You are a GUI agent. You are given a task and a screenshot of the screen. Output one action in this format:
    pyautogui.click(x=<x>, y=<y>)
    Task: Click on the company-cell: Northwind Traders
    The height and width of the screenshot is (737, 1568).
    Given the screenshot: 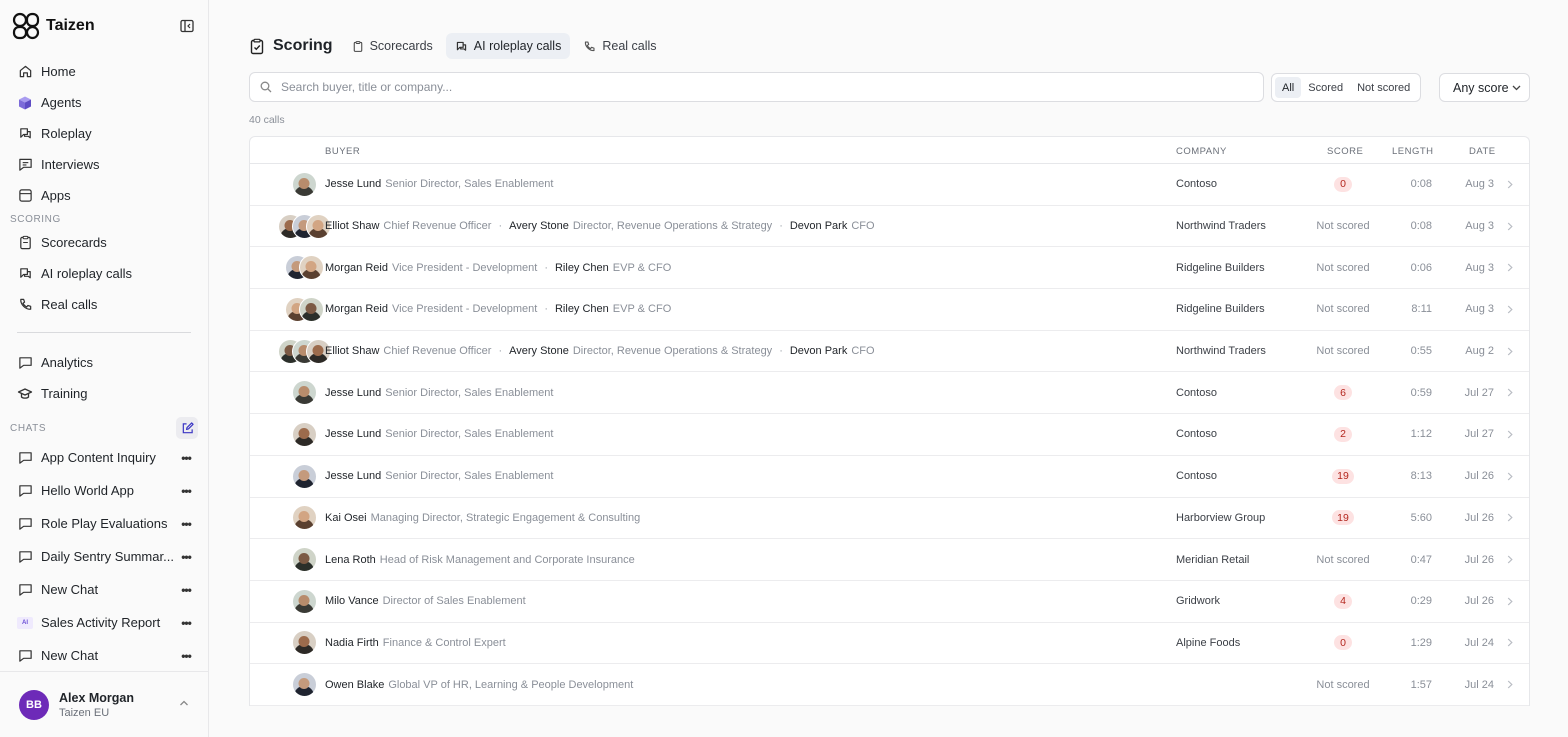 What is the action you would take?
    pyautogui.click(x=1221, y=351)
    